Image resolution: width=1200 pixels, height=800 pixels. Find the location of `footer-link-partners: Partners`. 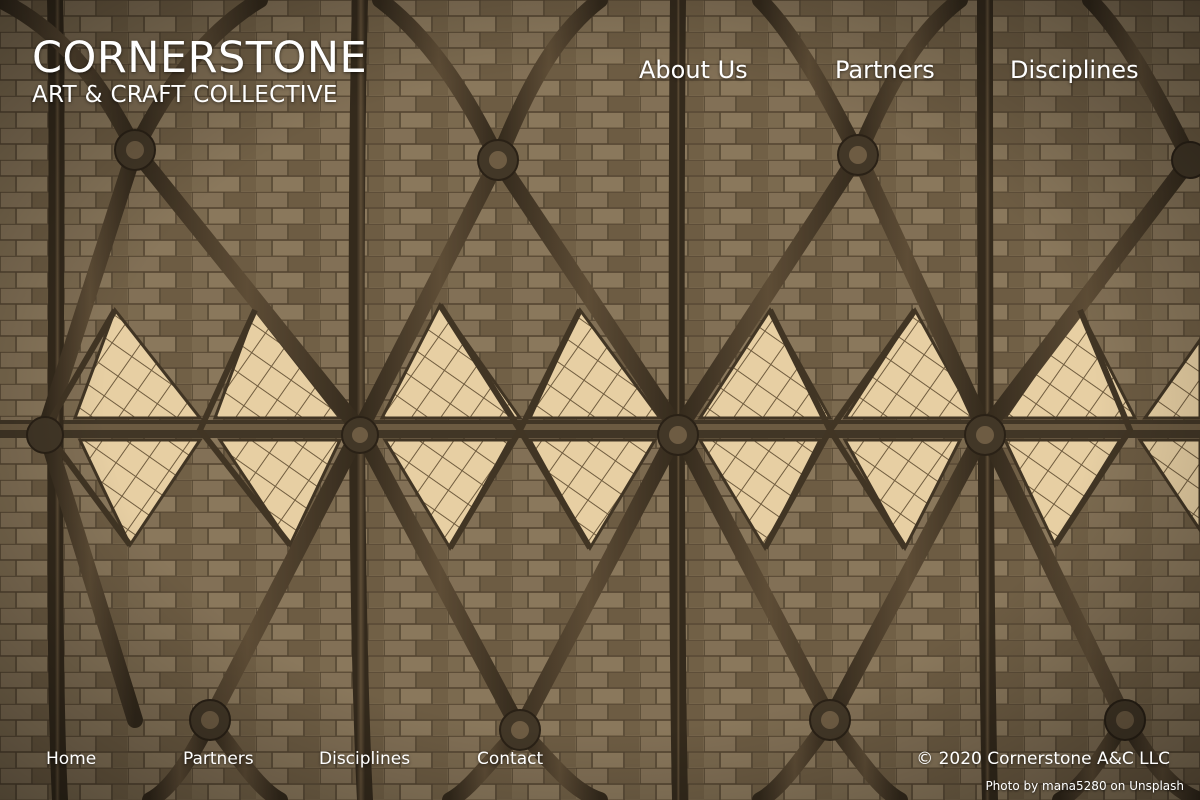

footer-link-partners: Partners is located at coordinates (218, 759).